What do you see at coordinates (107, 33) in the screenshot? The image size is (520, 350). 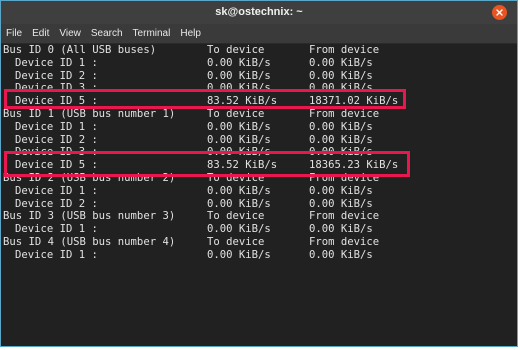 I see `menu-search: Search` at bounding box center [107, 33].